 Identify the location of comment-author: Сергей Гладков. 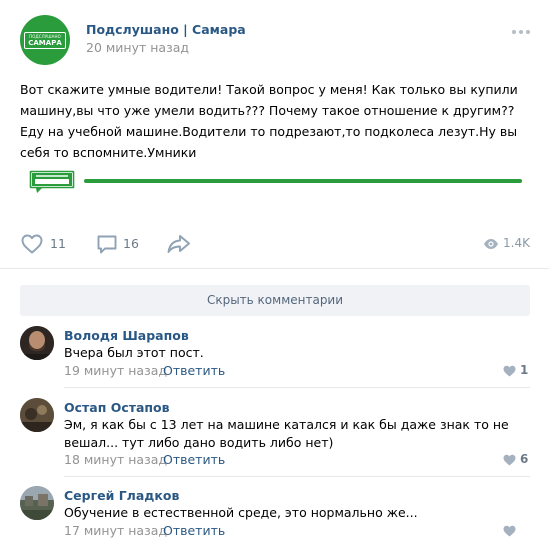
(121, 495).